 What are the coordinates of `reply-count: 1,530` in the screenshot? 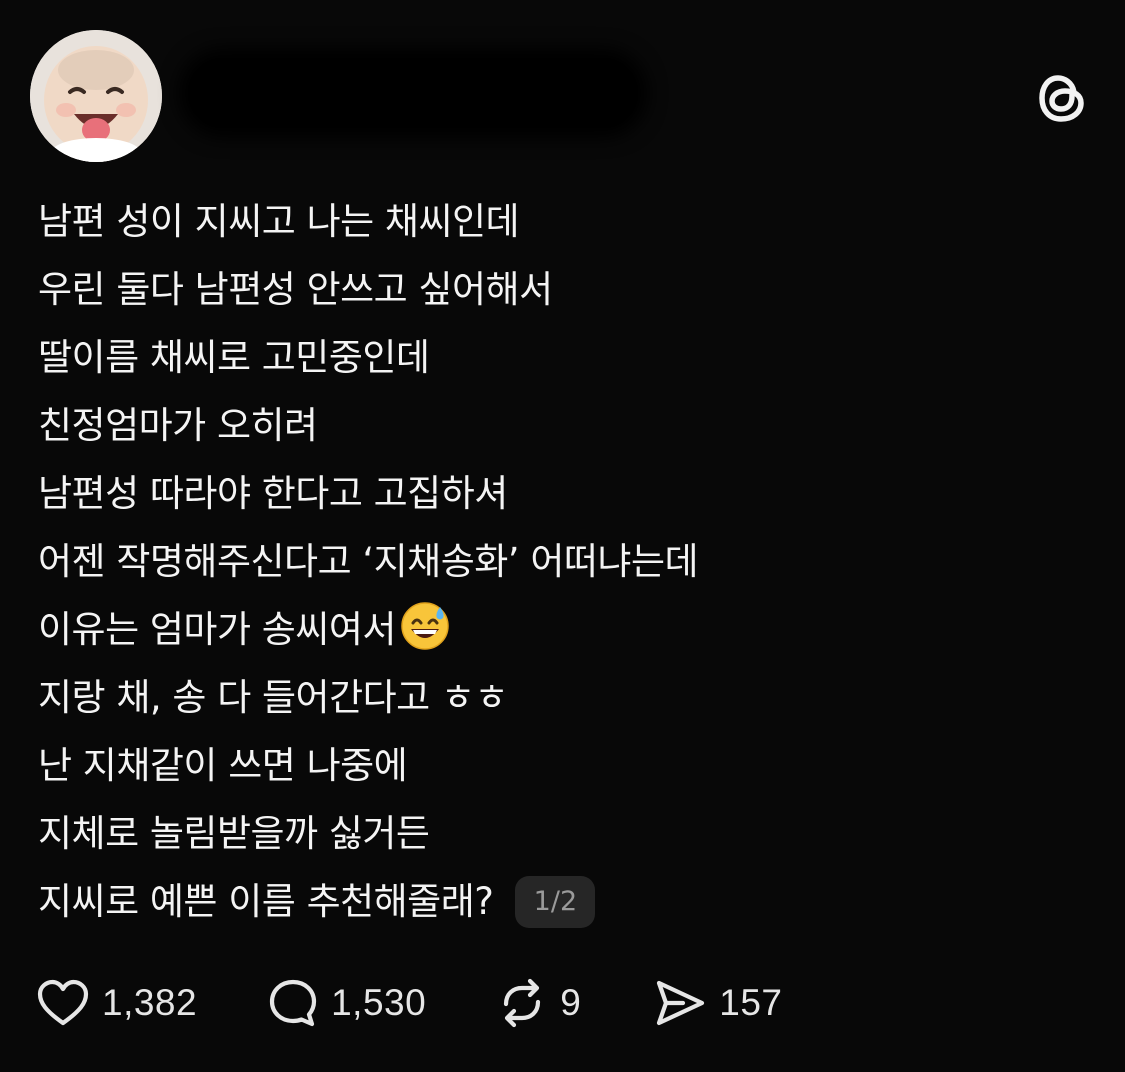 It's located at (379, 1002).